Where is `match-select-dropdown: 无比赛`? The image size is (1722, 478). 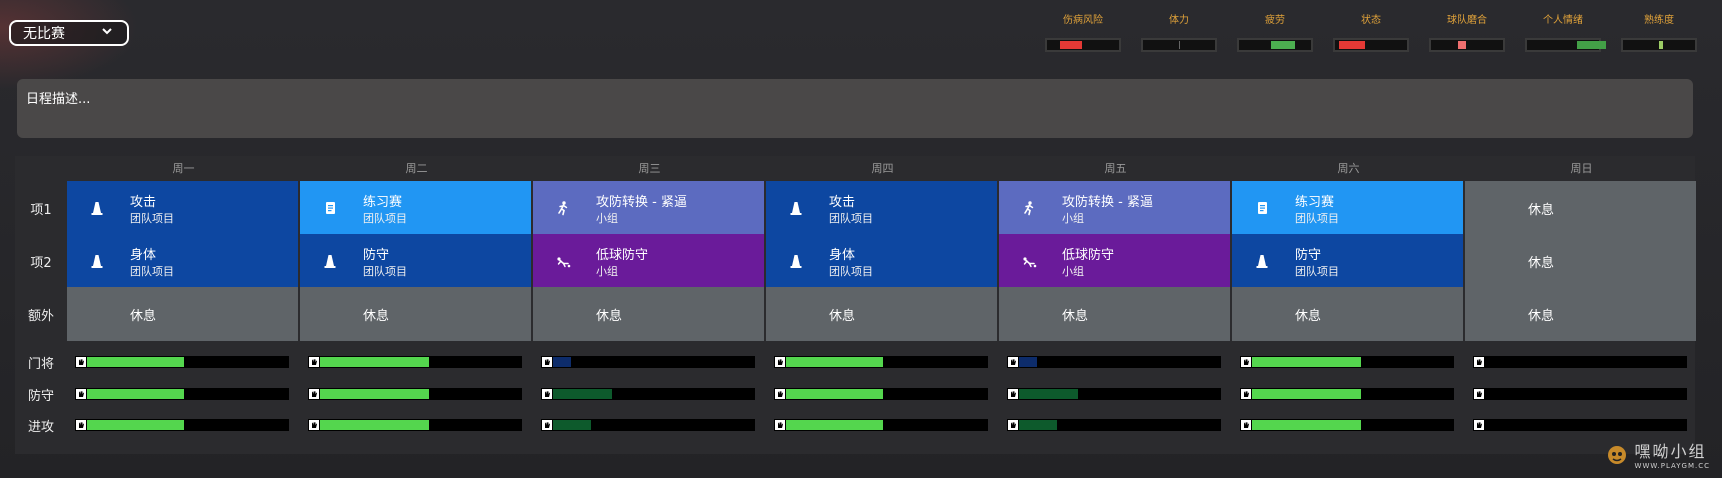 match-select-dropdown: 无比赛 is located at coordinates (69, 33).